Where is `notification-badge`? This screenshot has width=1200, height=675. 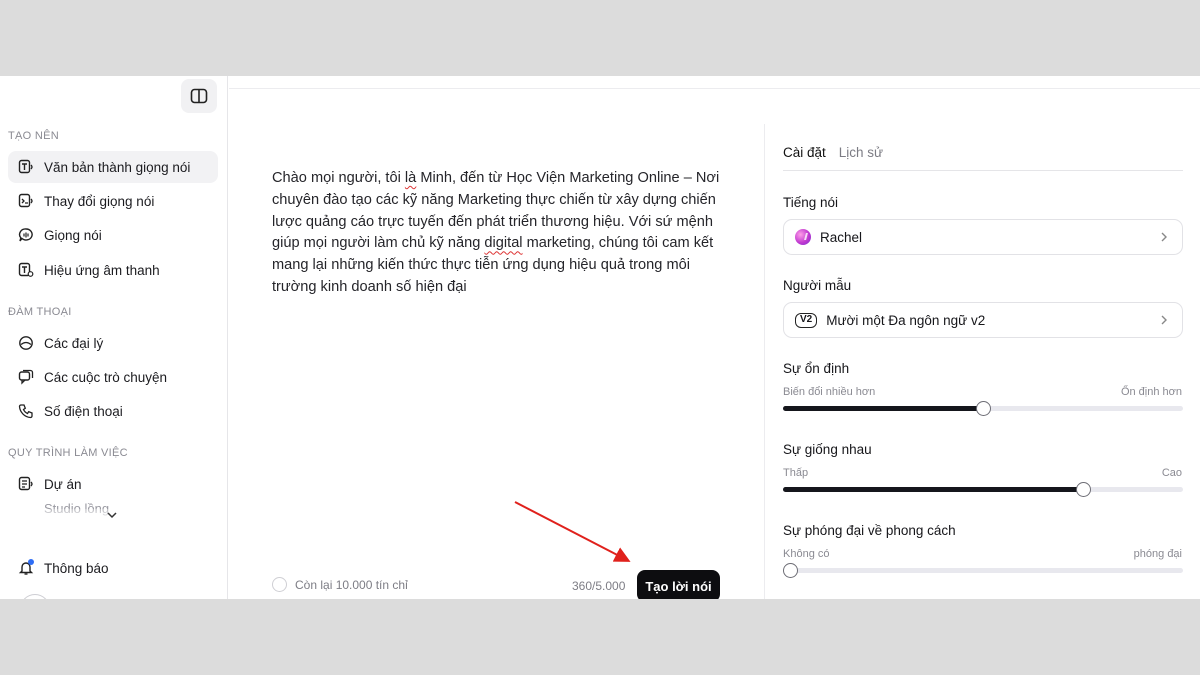
notification-badge is located at coordinates (31, 562).